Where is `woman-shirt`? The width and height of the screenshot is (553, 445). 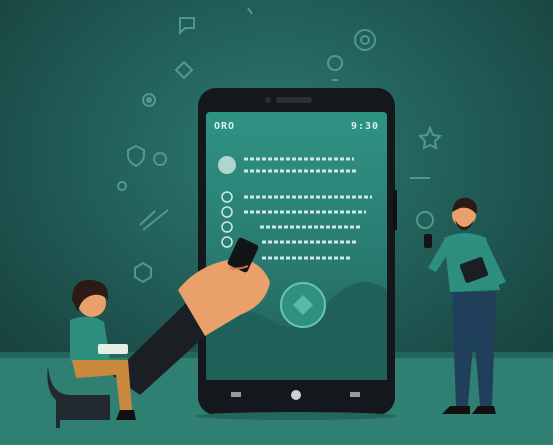 woman-shirt is located at coordinates (90, 339).